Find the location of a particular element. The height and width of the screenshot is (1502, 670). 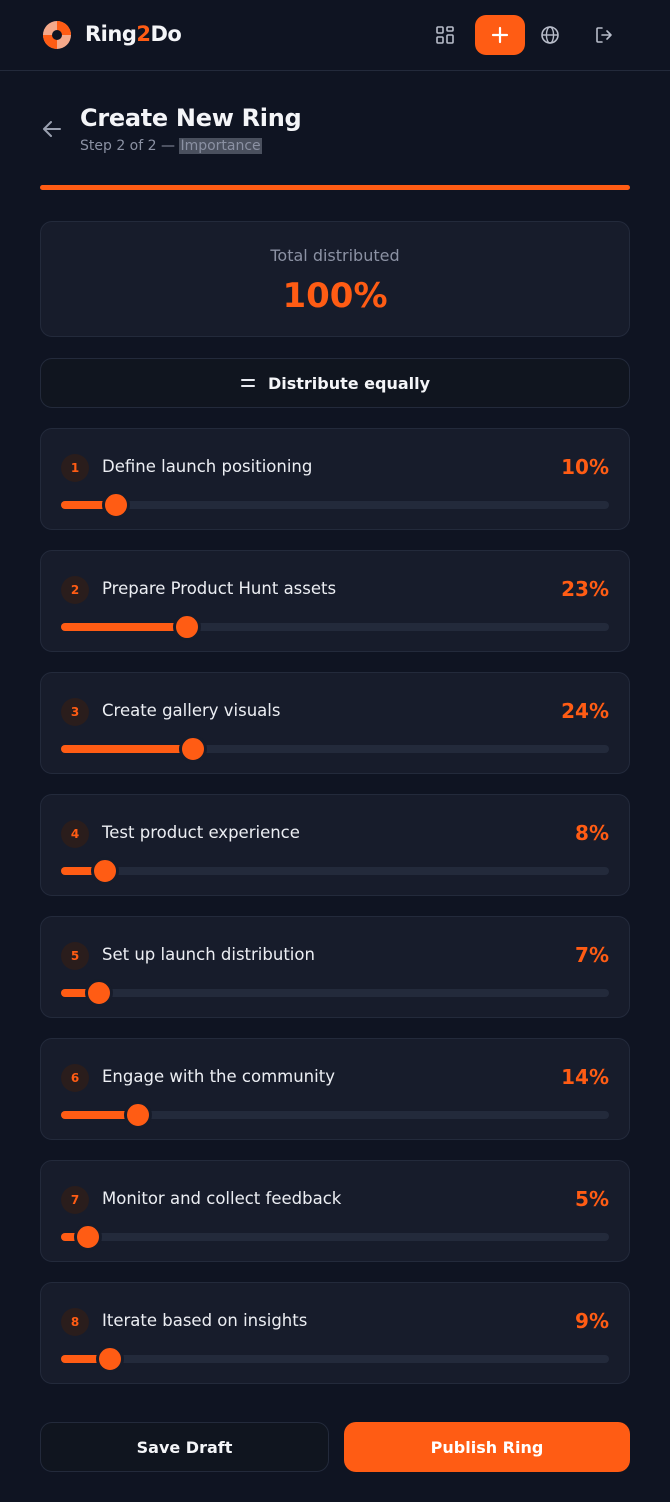

grid-icon is located at coordinates (445, 35).